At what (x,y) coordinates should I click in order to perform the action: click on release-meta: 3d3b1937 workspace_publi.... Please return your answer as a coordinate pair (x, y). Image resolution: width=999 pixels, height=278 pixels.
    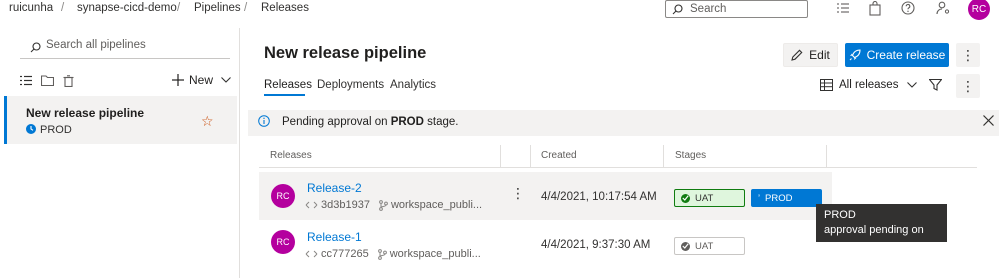
    Looking at the image, I should click on (393, 205).